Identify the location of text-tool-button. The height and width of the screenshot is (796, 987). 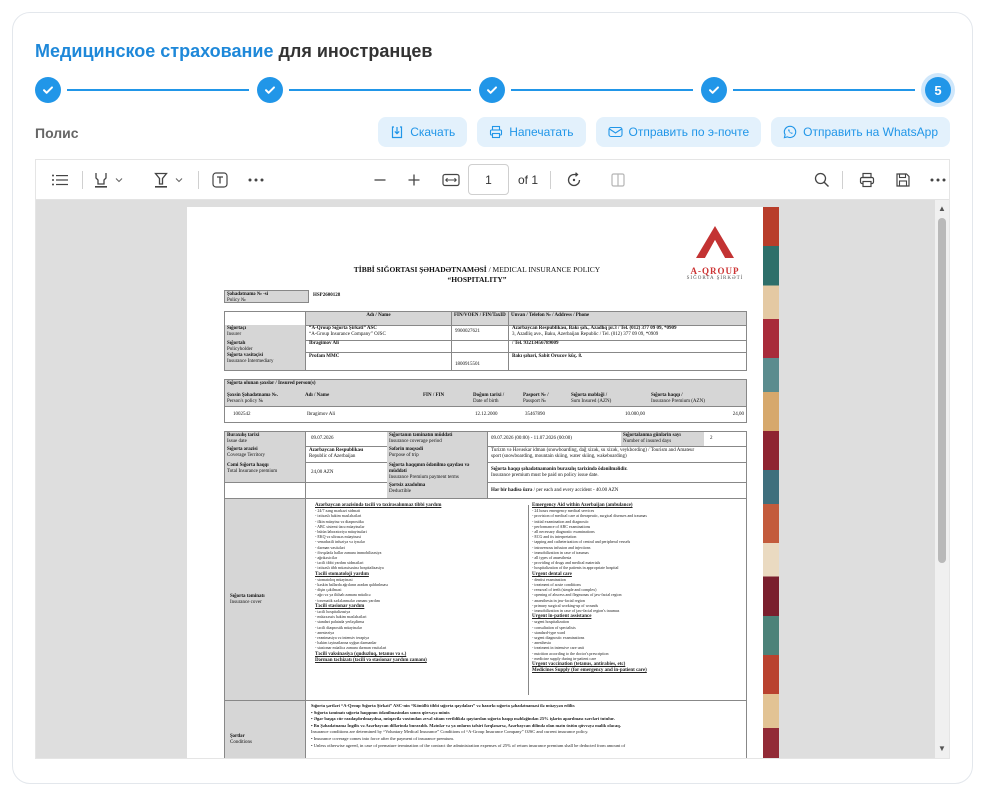
(220, 180).